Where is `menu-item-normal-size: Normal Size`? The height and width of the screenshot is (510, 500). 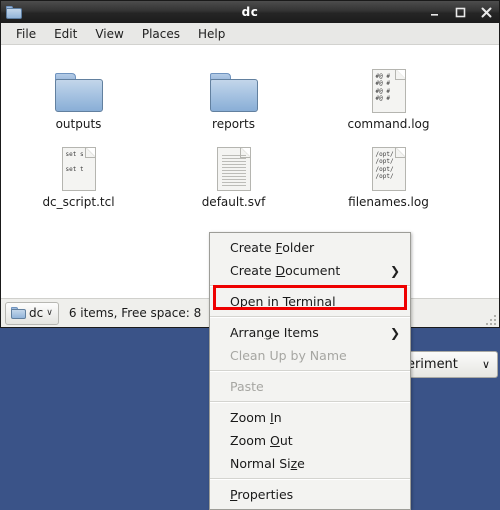
menu-item-normal-size: Normal Size is located at coordinates (310, 463).